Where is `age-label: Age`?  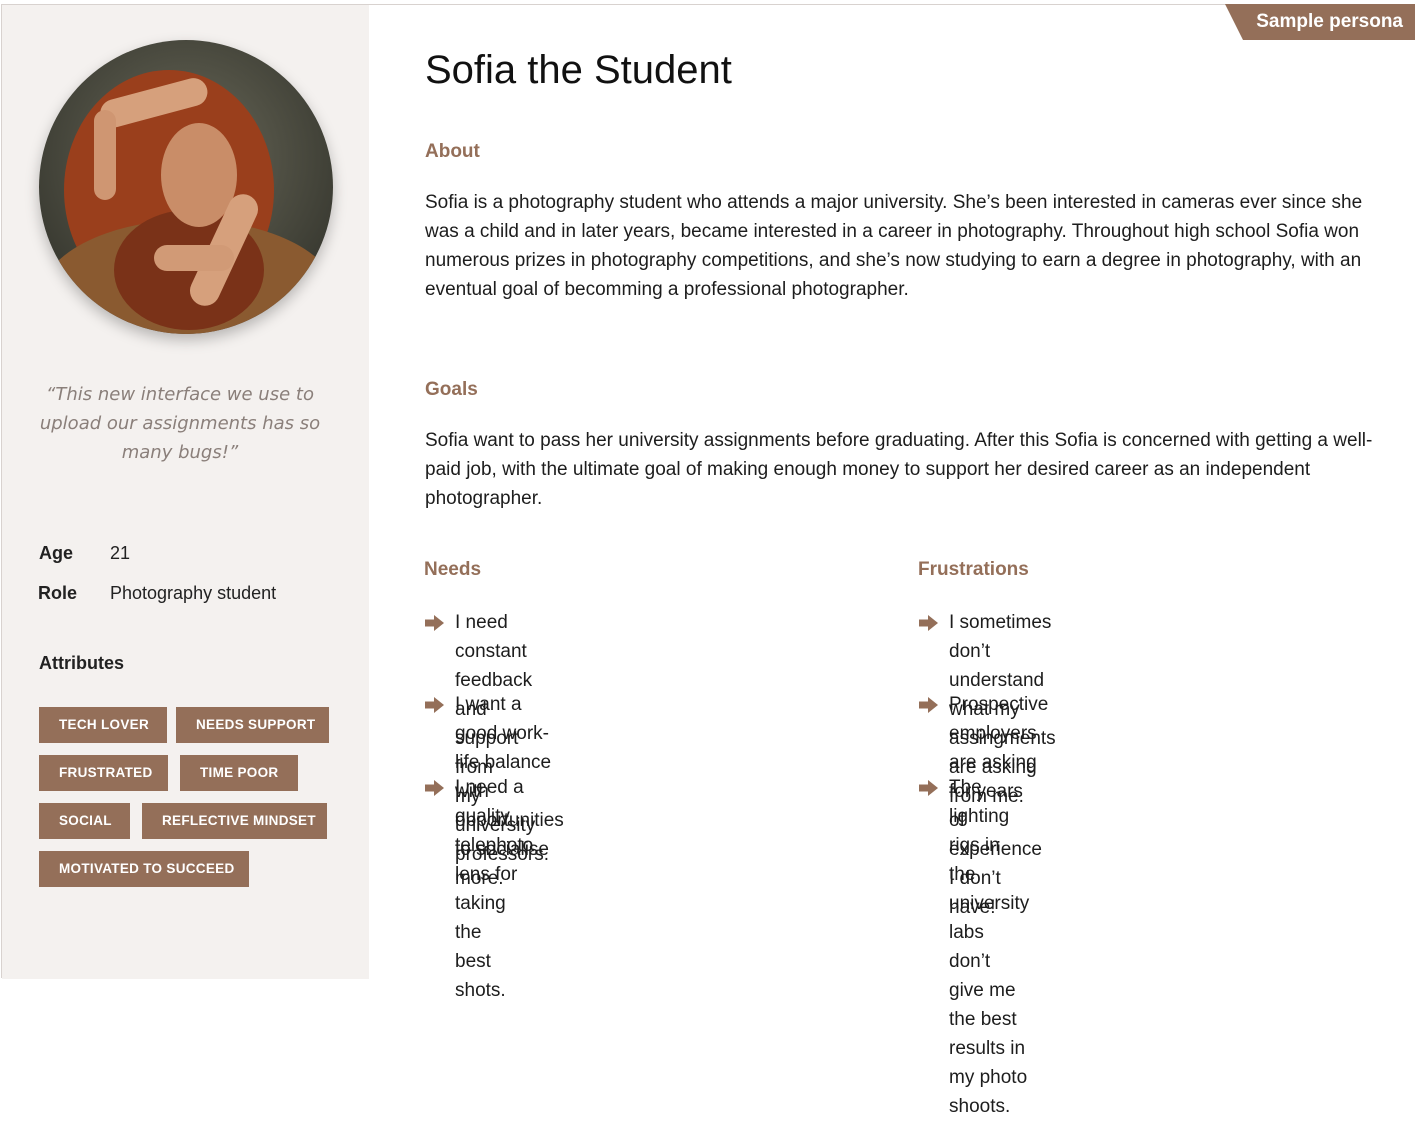 age-label: Age is located at coordinates (56, 553).